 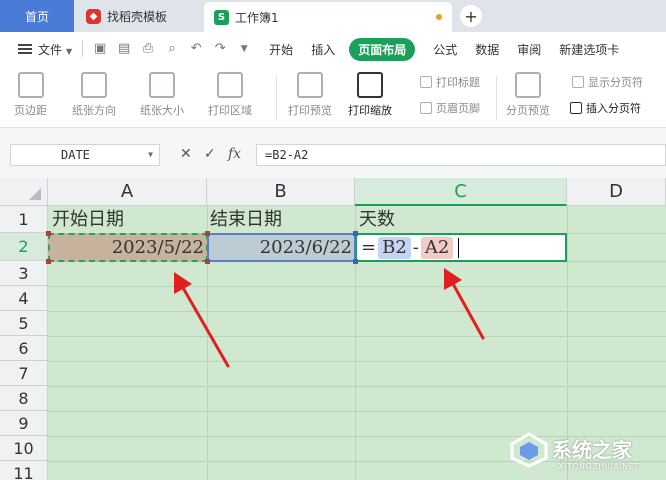 I want to click on name-box: DATE ▼, so click(x=85, y=155).